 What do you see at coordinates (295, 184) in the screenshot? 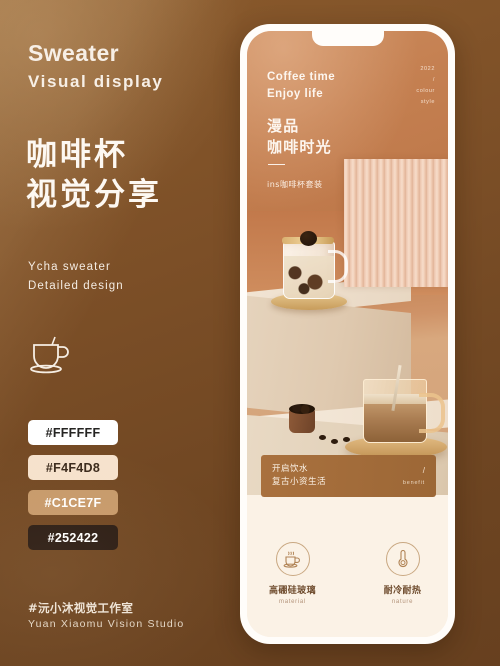
I see `hero-product-tag: ins咖啡杯套装` at bounding box center [295, 184].